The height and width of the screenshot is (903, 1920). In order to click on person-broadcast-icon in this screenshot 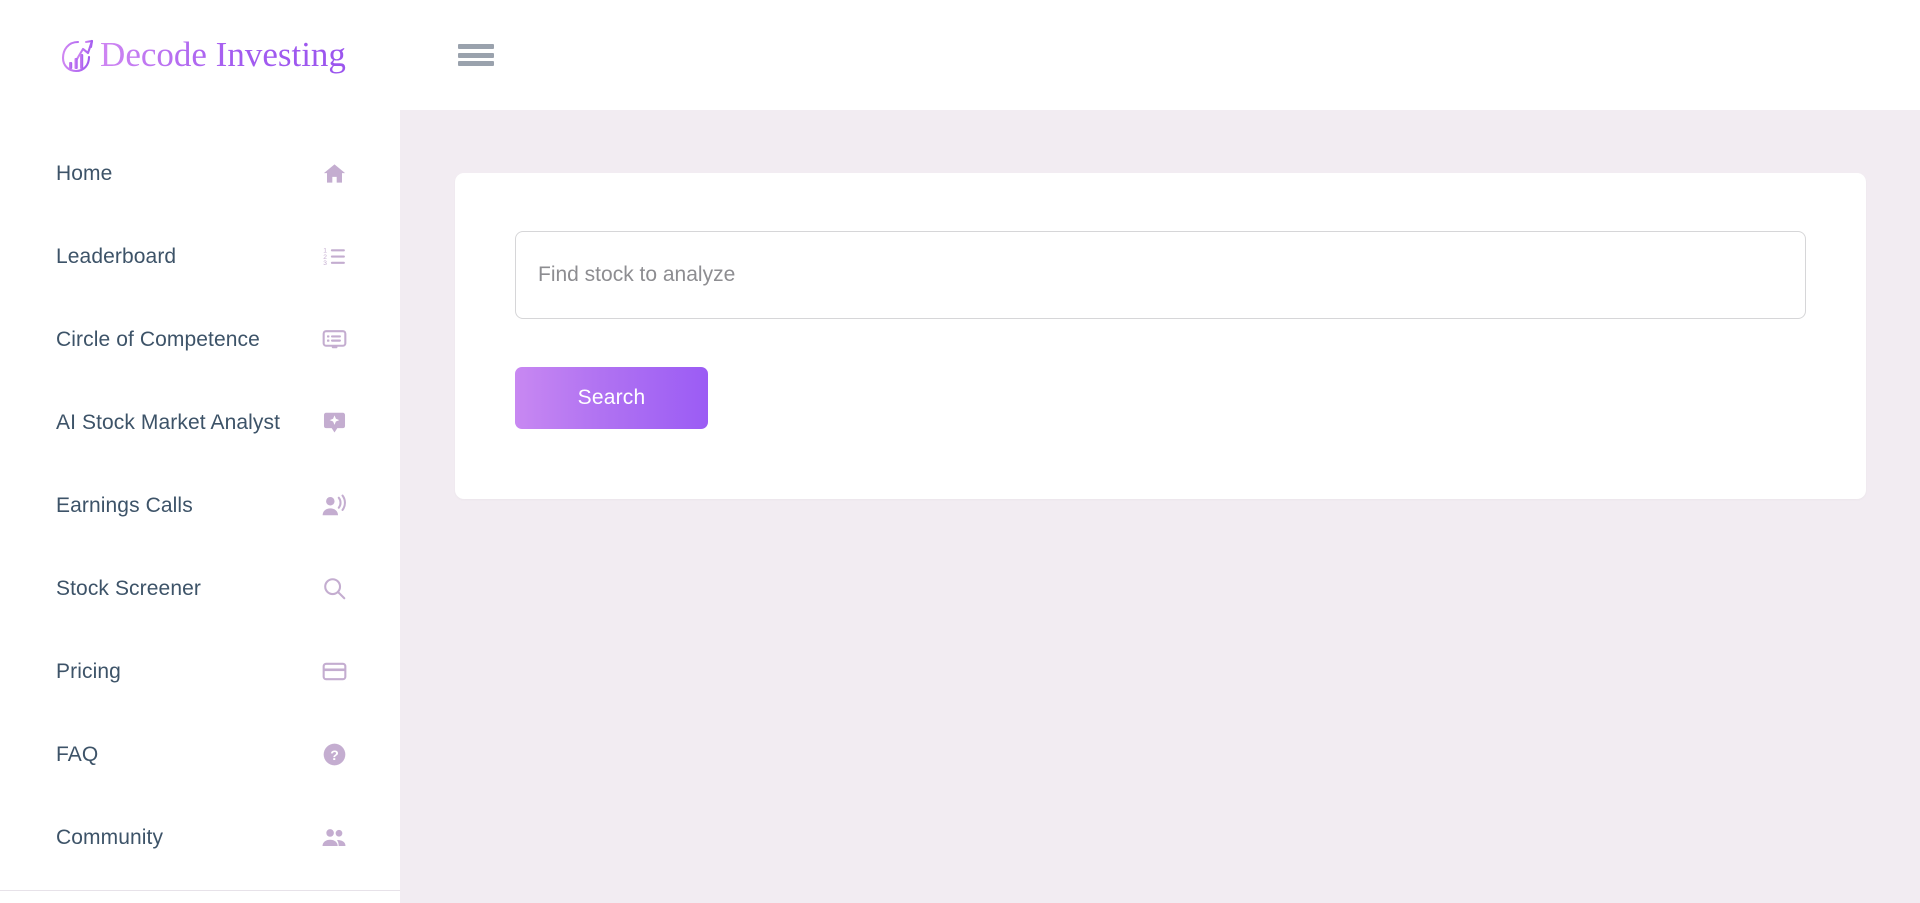, I will do `click(334, 506)`.